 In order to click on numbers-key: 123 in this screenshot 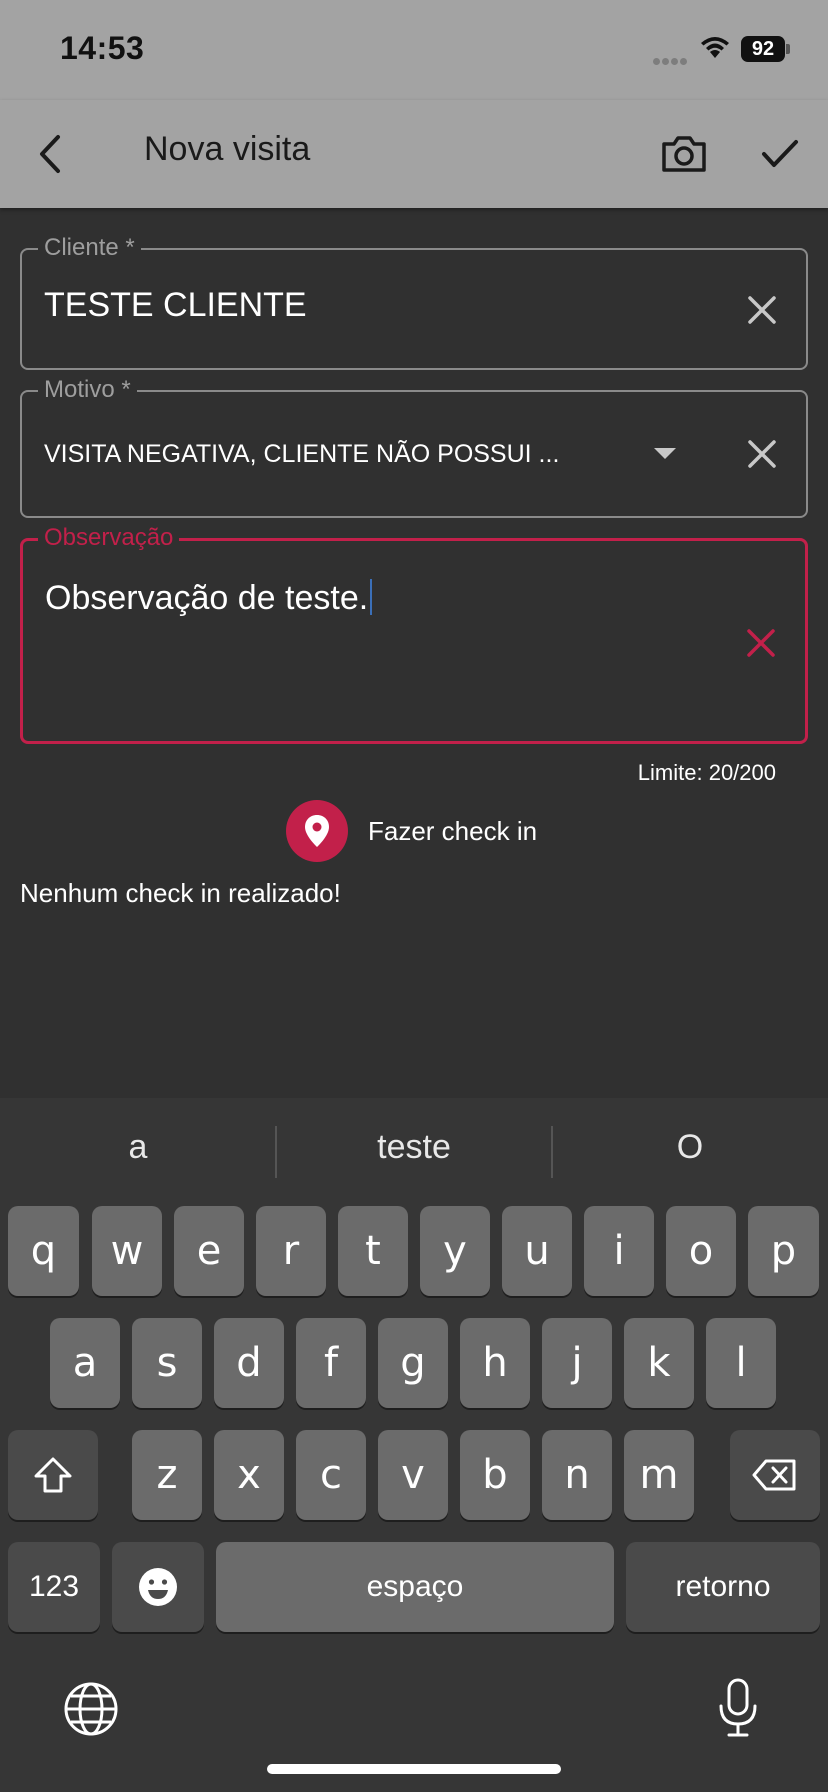, I will do `click(54, 1587)`.